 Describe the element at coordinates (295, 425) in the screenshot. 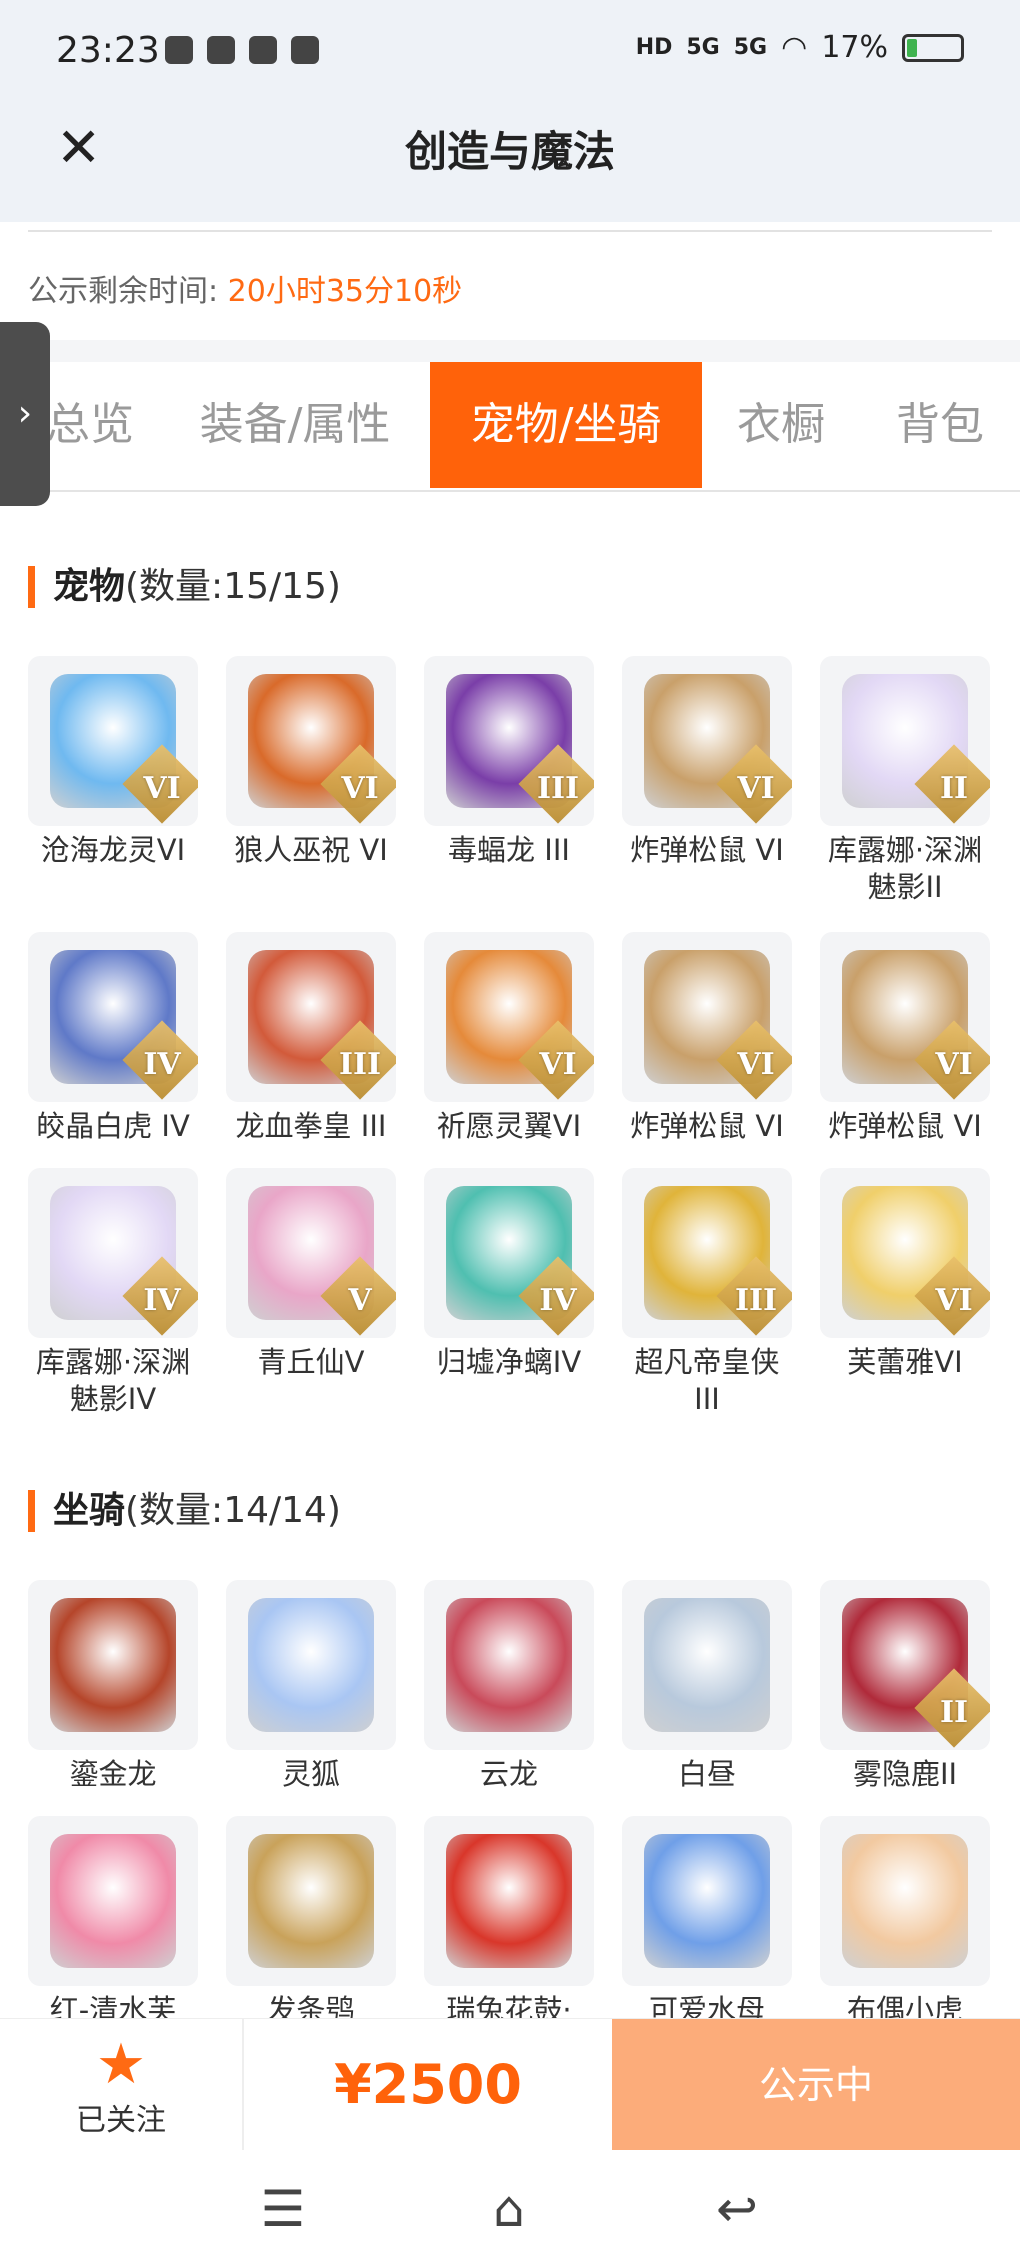

I see `tab-equipment: 装备/属性` at that location.